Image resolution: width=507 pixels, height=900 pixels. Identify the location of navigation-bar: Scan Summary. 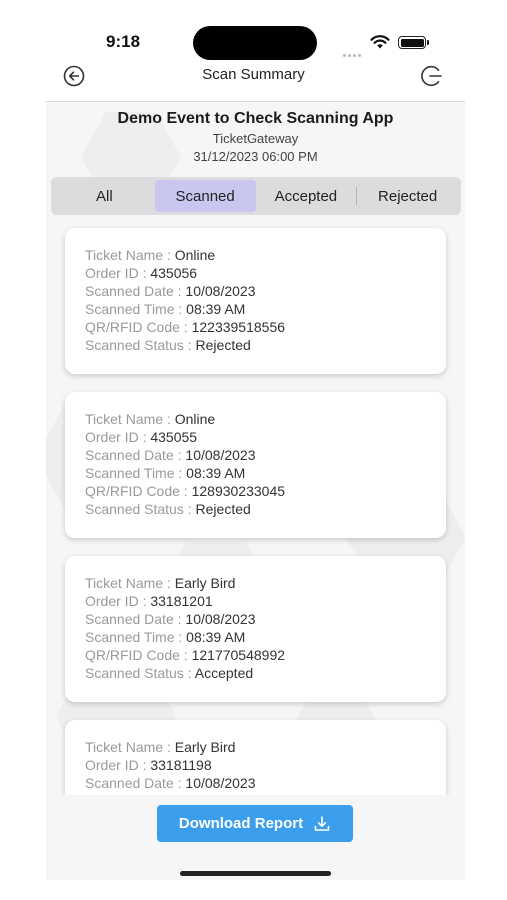
(253, 76).